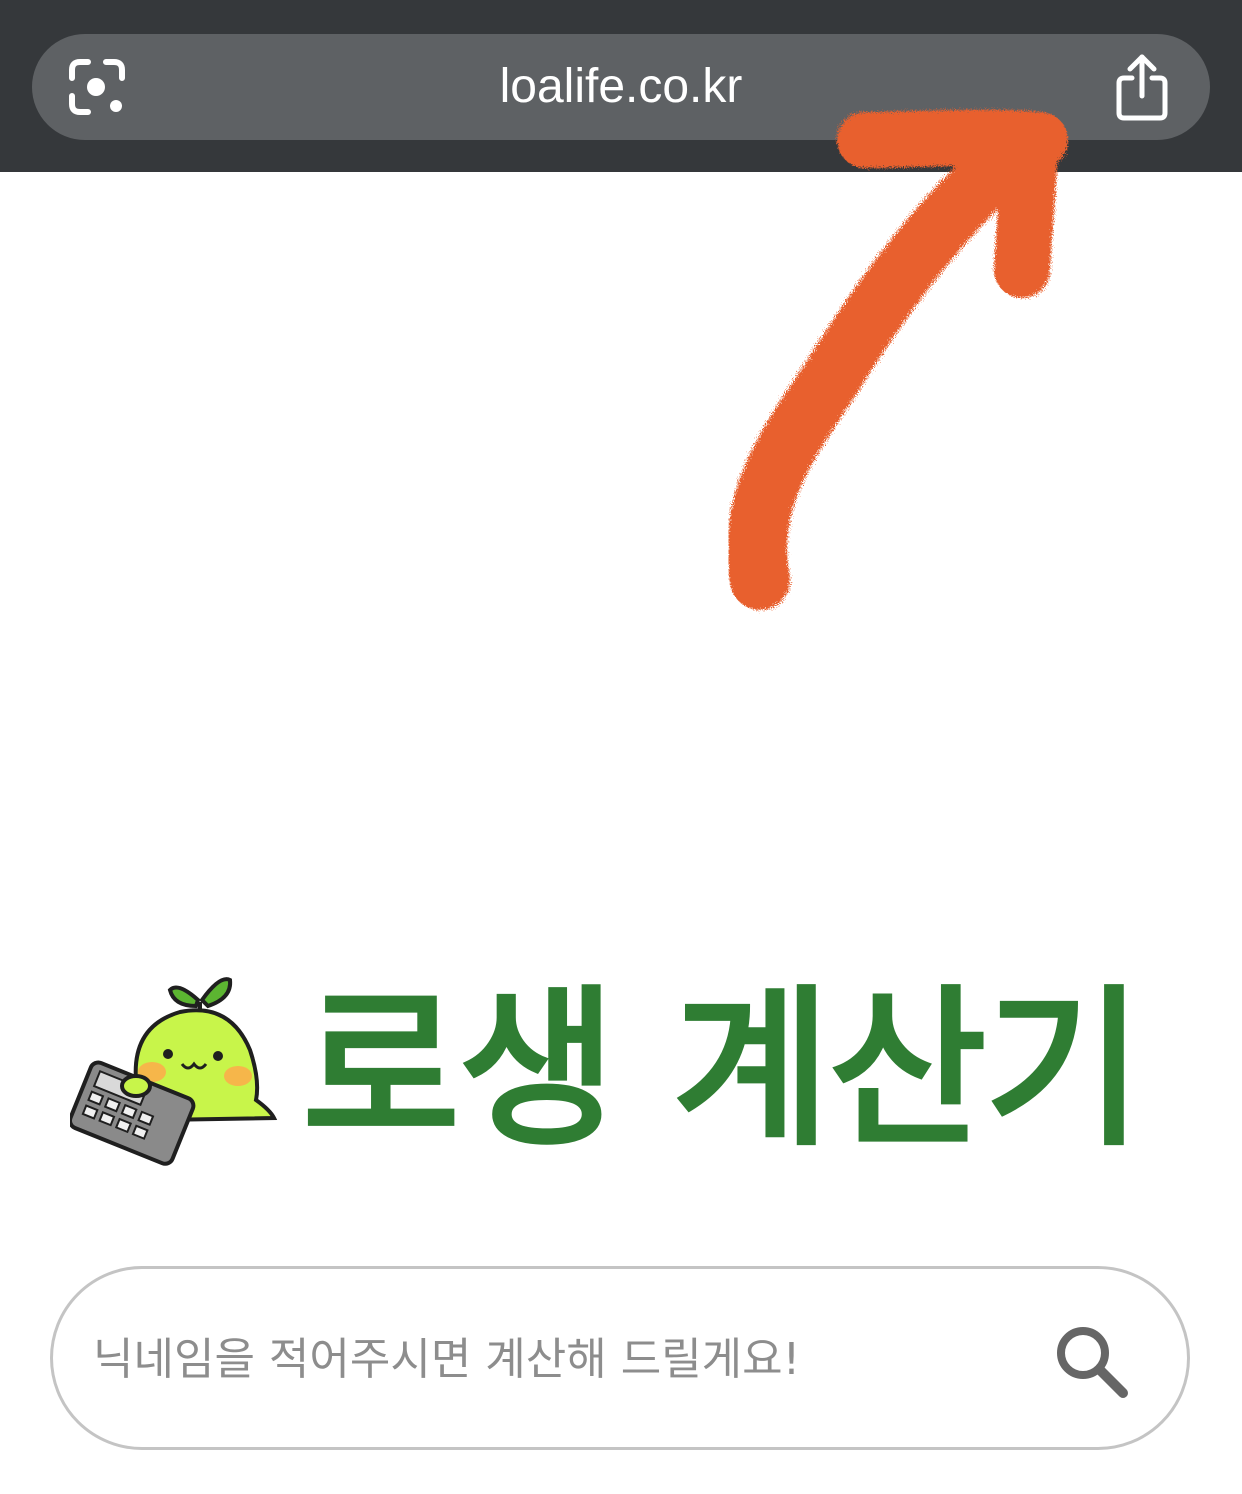 Image resolution: width=1242 pixels, height=1494 pixels. I want to click on share-icon, so click(1142, 87).